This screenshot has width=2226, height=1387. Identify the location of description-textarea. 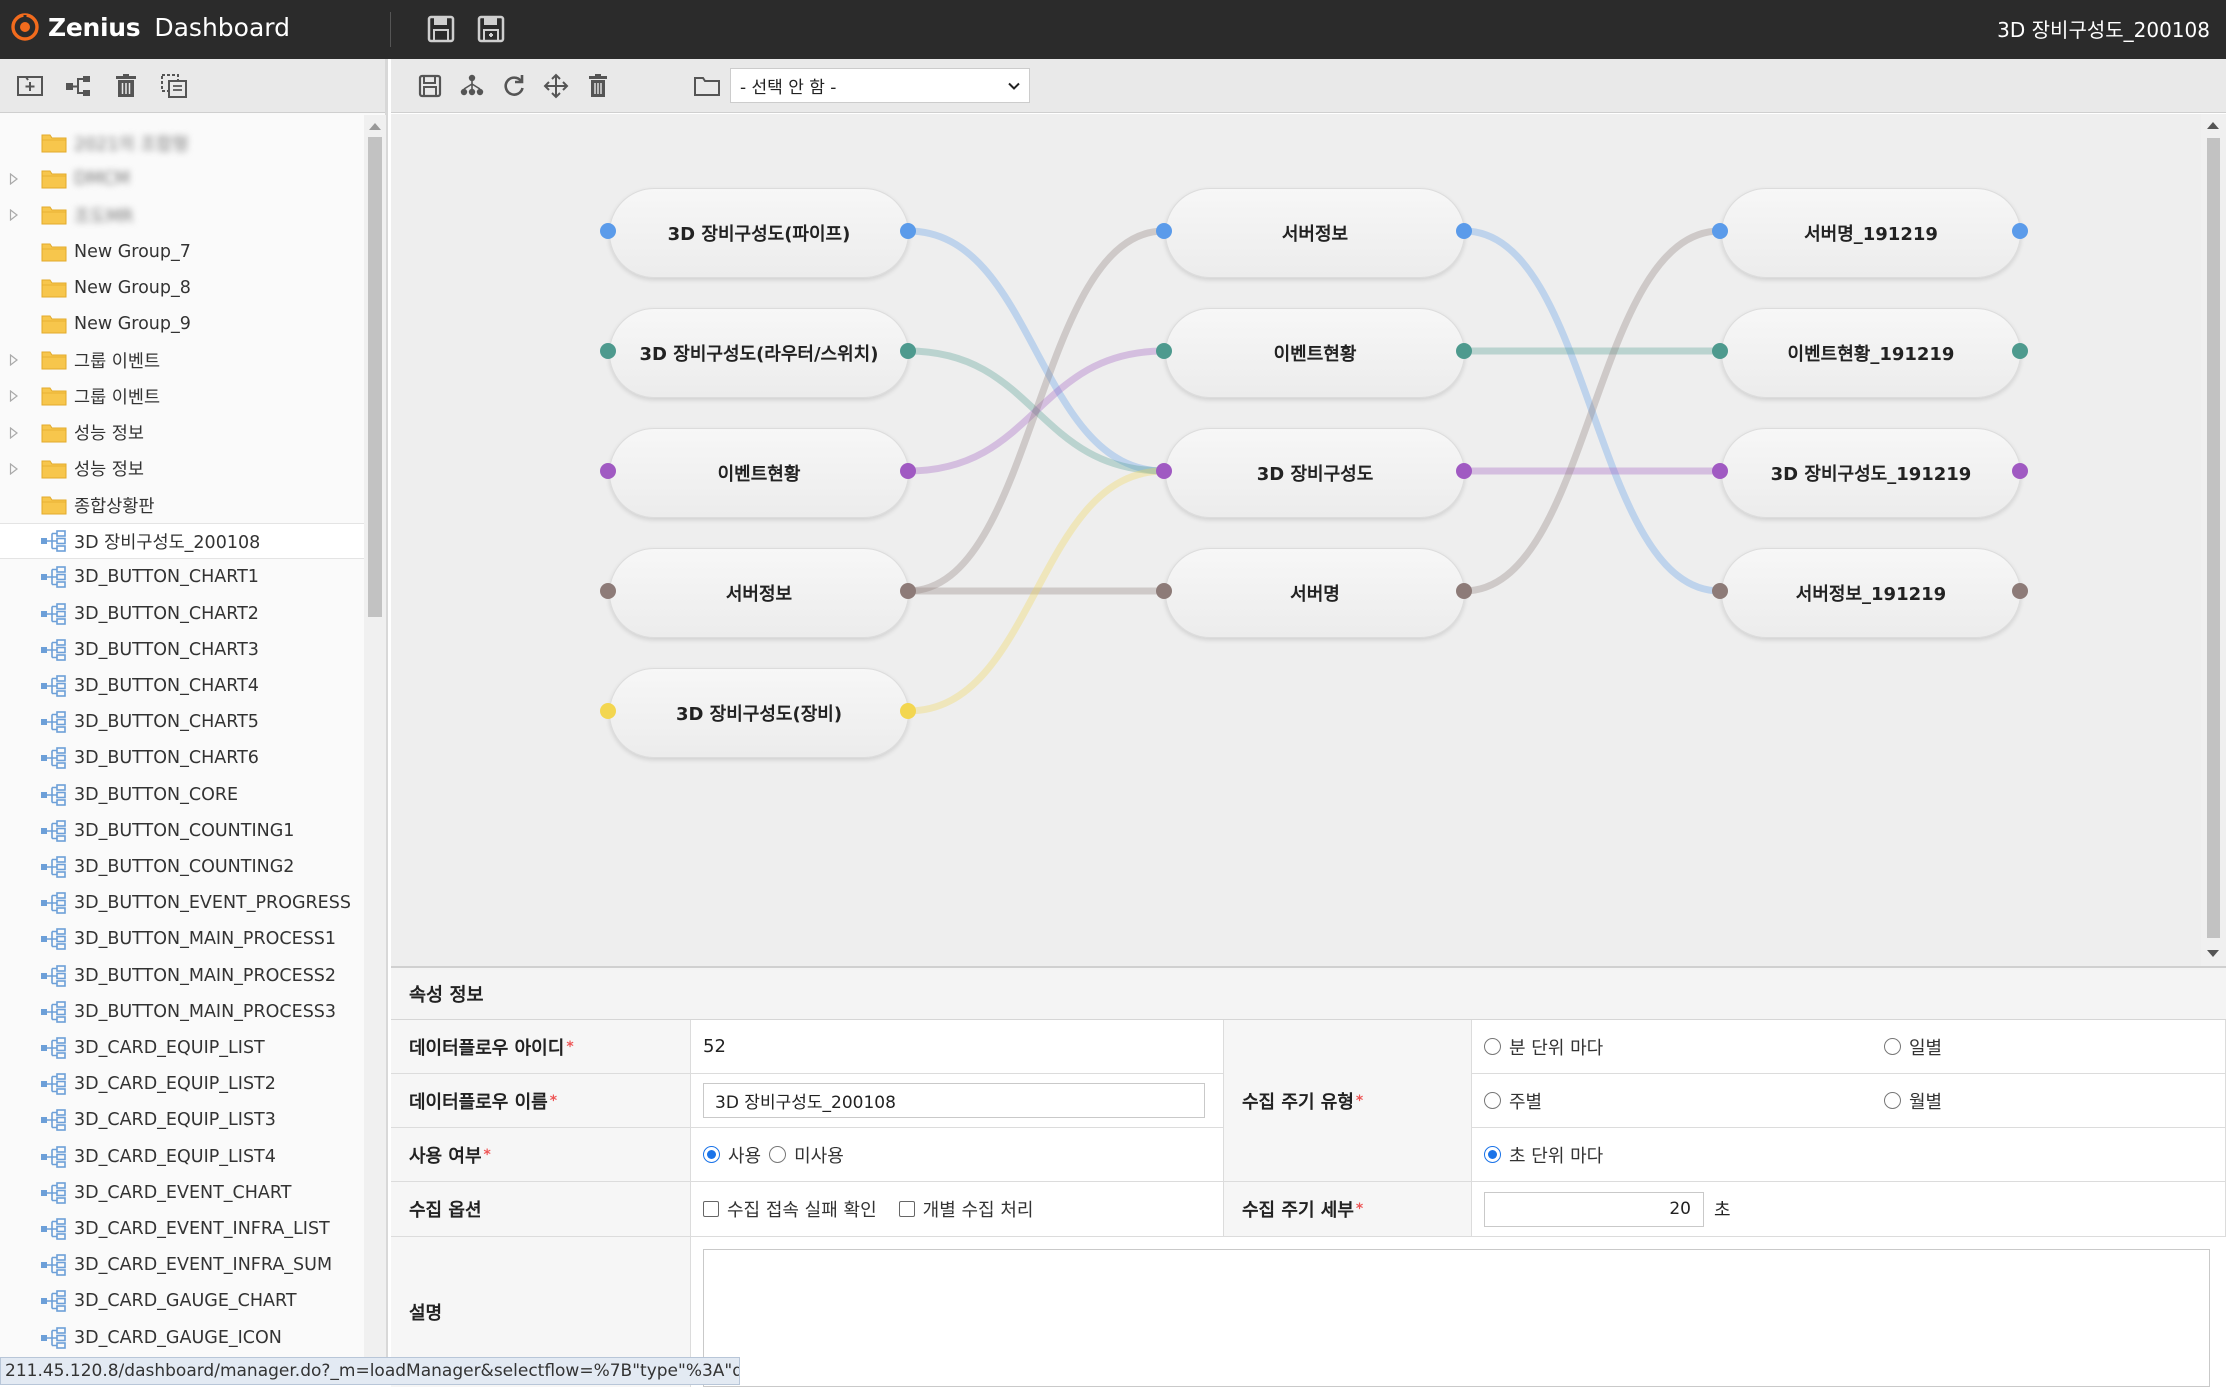
(1456, 1318).